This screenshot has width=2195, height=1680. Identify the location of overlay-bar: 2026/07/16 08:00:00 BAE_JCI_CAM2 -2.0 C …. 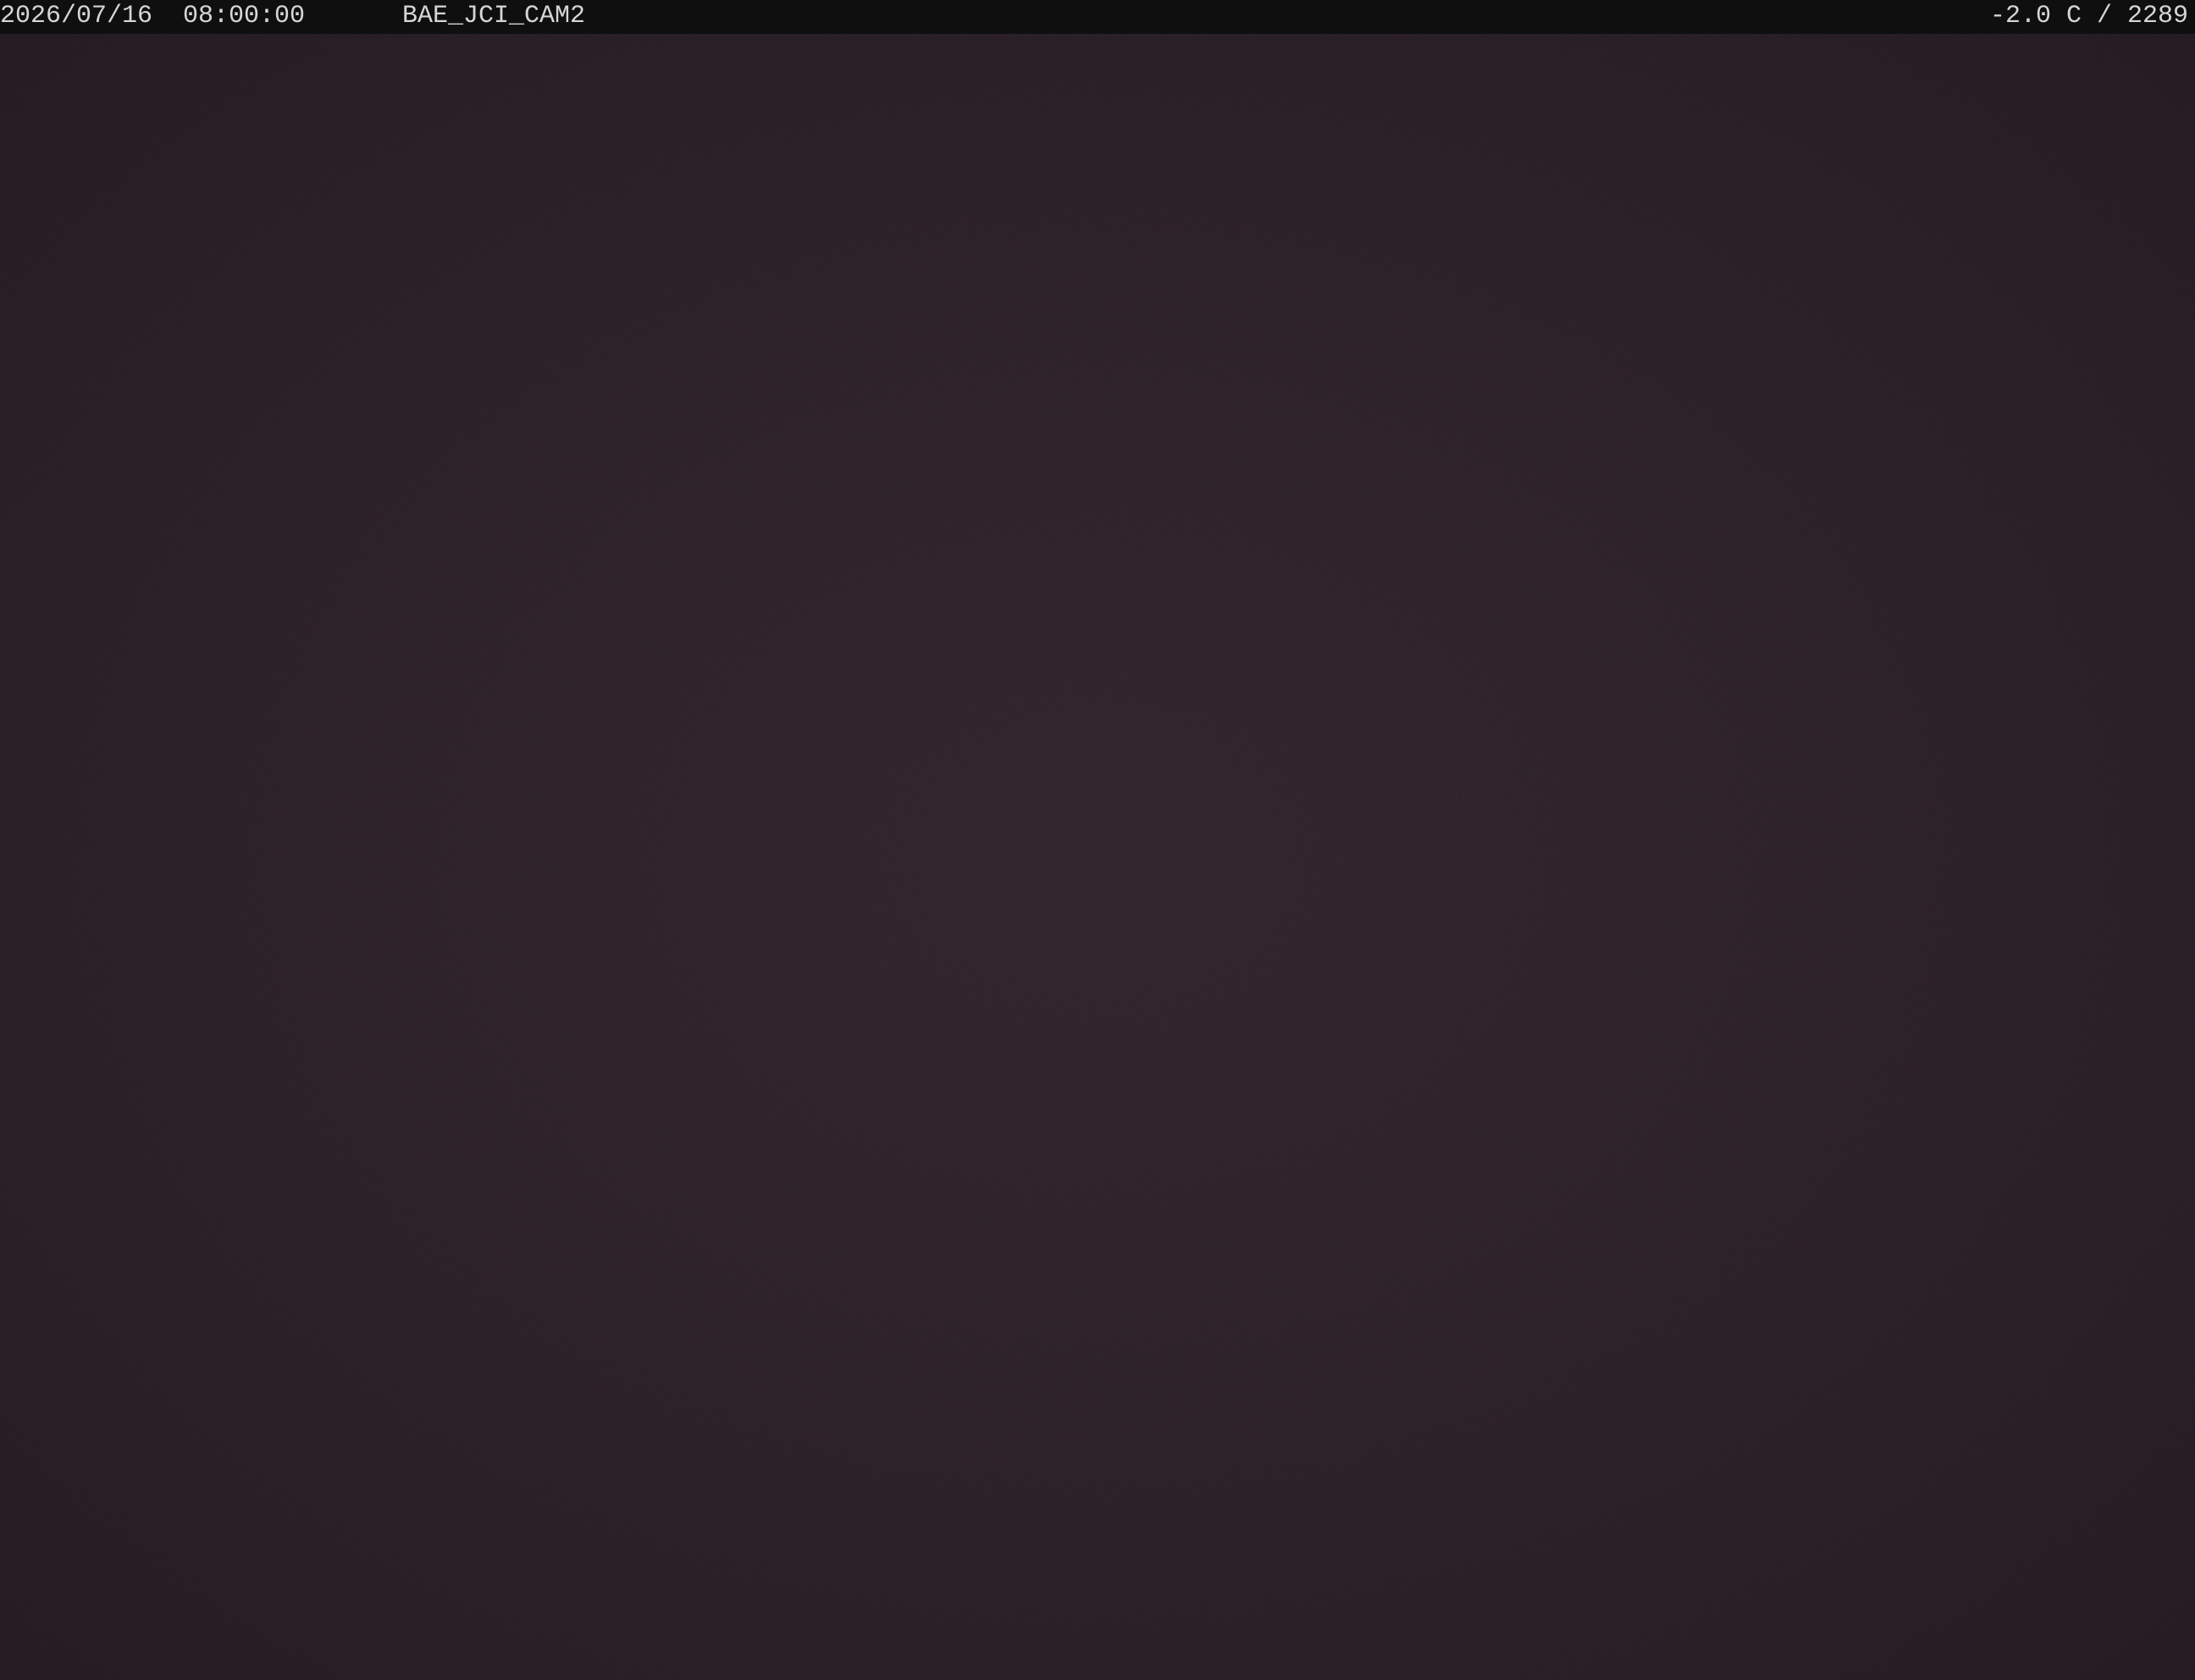
(1097, 17).